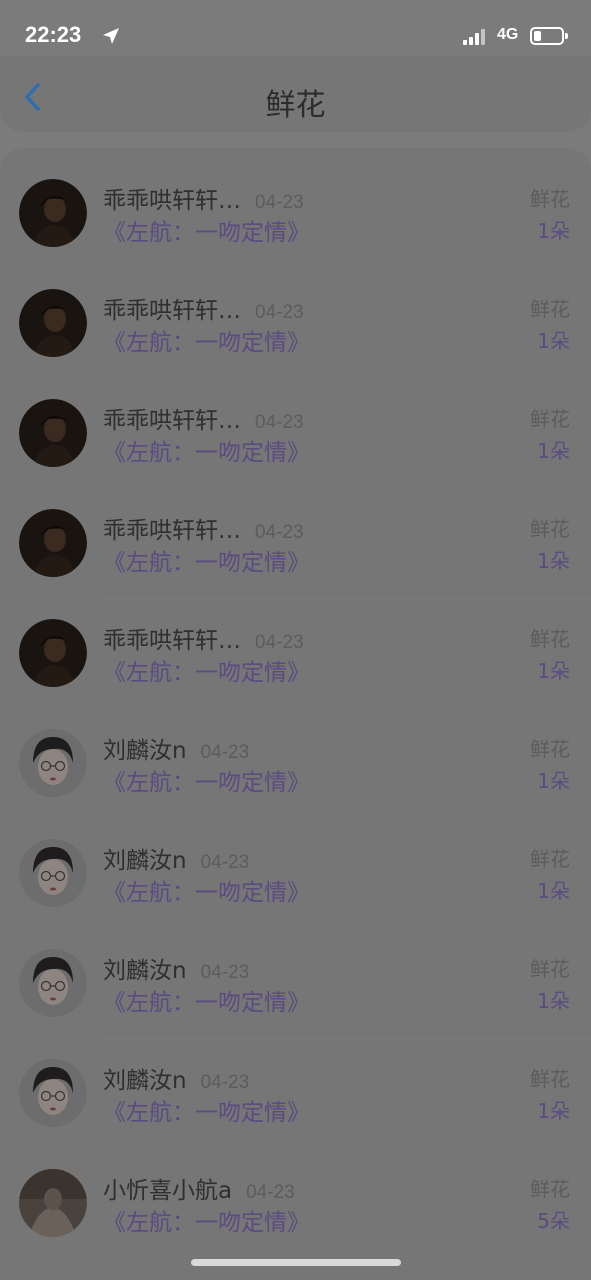 The image size is (591, 1280). What do you see at coordinates (549, 36) in the screenshot?
I see `battery-low-icon` at bounding box center [549, 36].